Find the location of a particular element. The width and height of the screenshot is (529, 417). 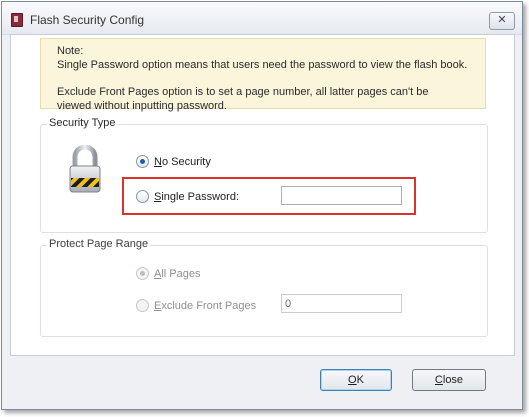

exclude-pages-input is located at coordinates (341, 303).